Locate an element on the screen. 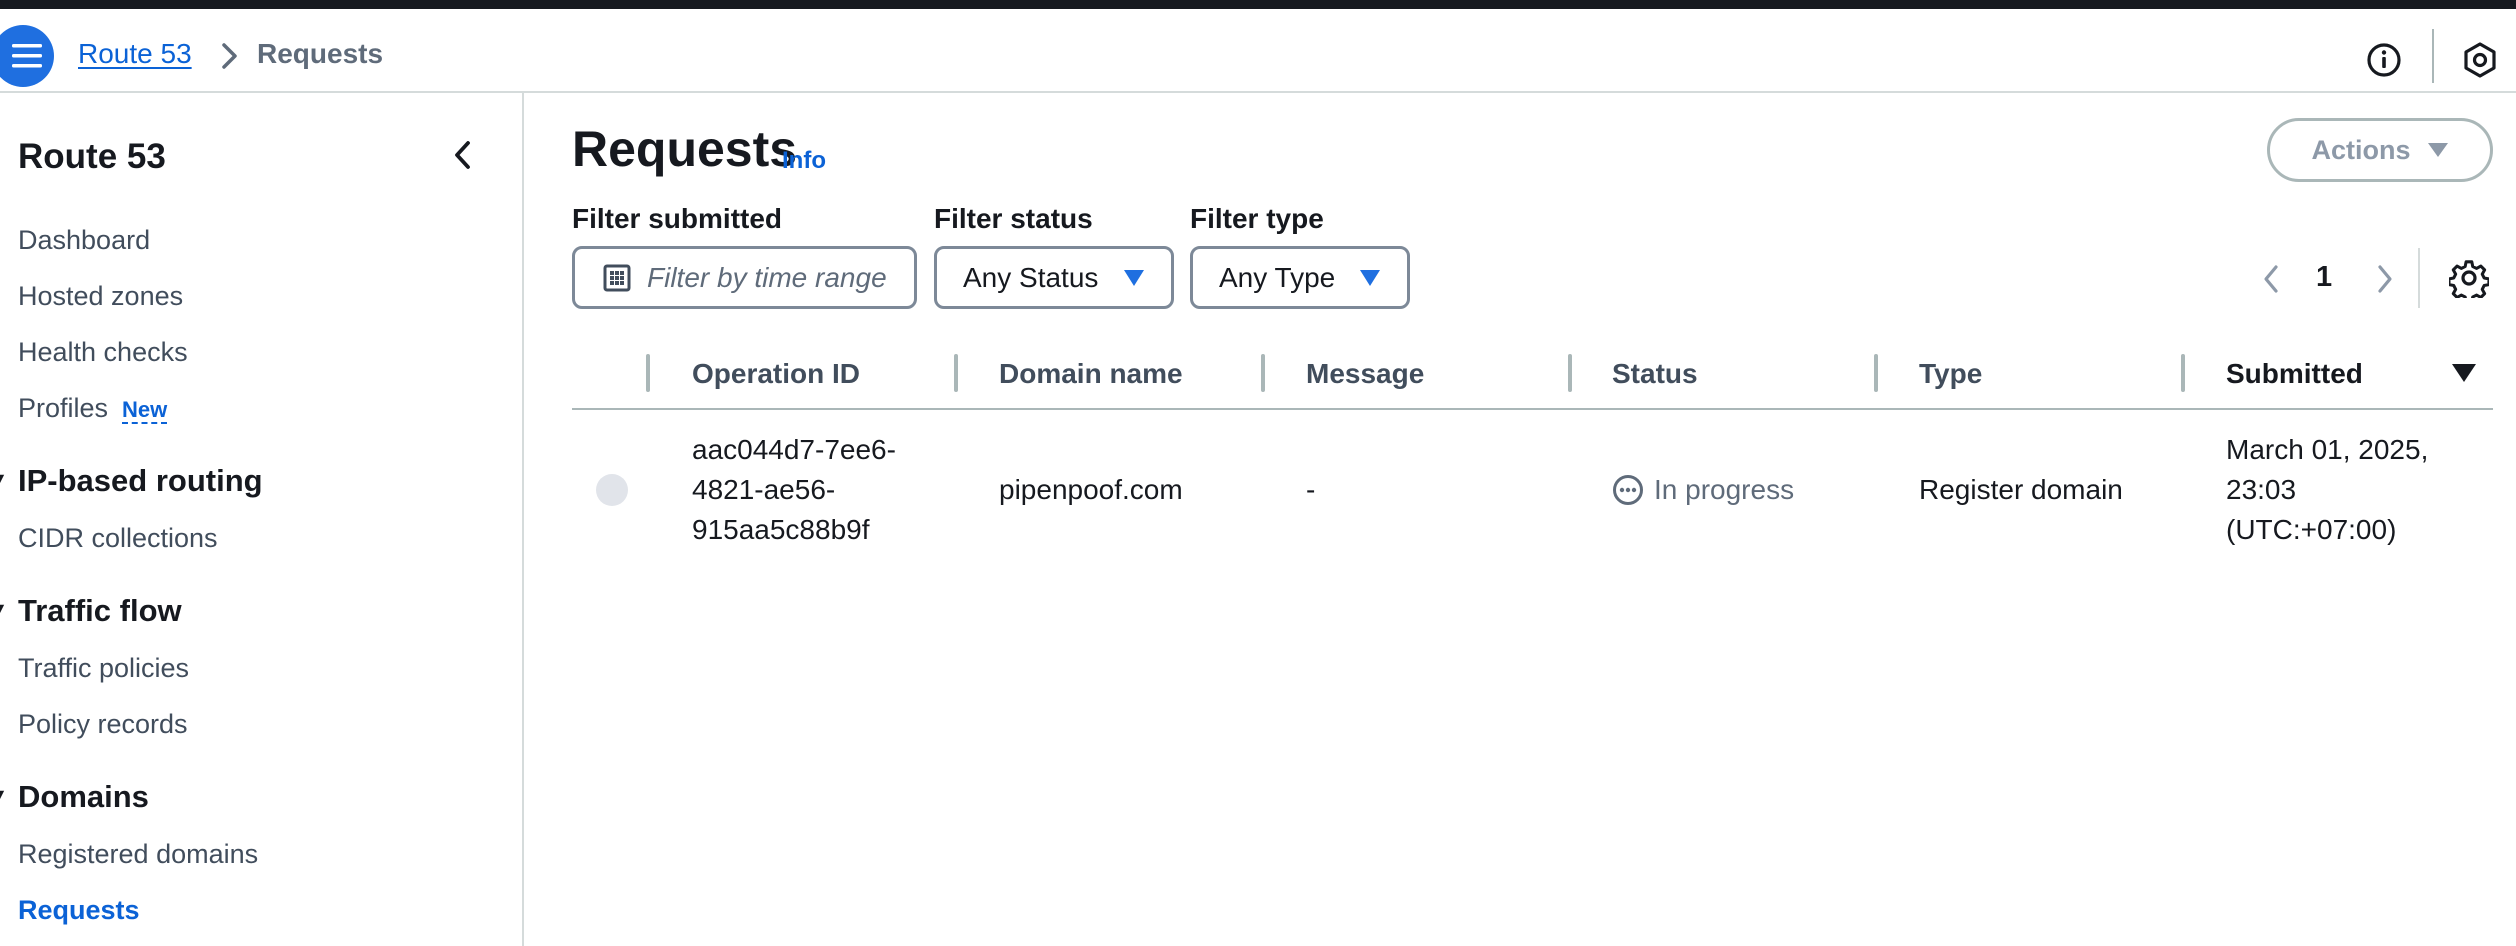 The image size is (2516, 946). actions-label: Actions is located at coordinates (2361, 149).